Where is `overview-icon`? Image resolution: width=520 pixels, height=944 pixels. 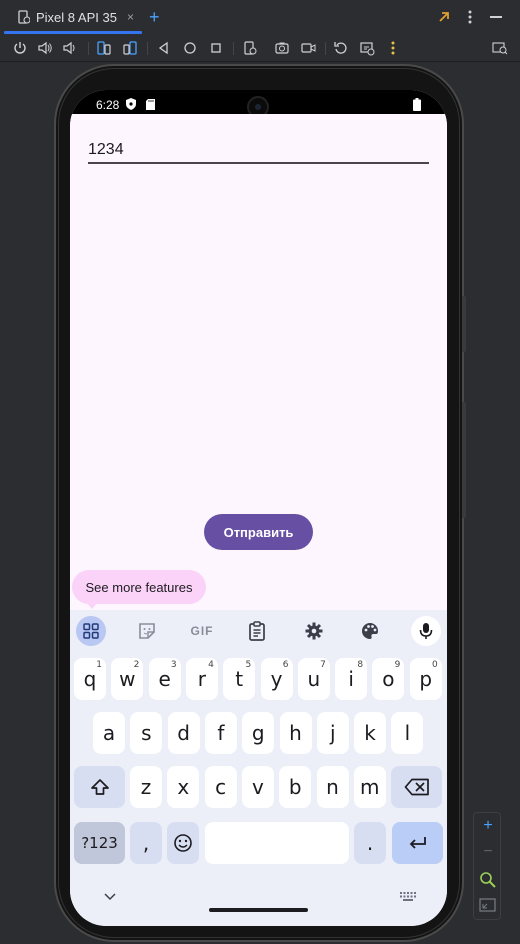 overview-icon is located at coordinates (216, 48).